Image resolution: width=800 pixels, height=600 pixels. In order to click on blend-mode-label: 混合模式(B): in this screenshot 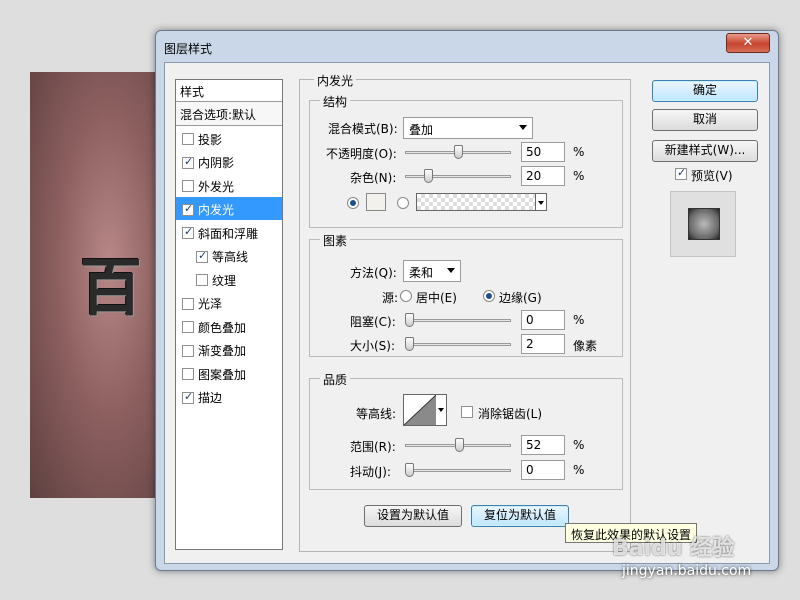, I will do `click(363, 129)`.